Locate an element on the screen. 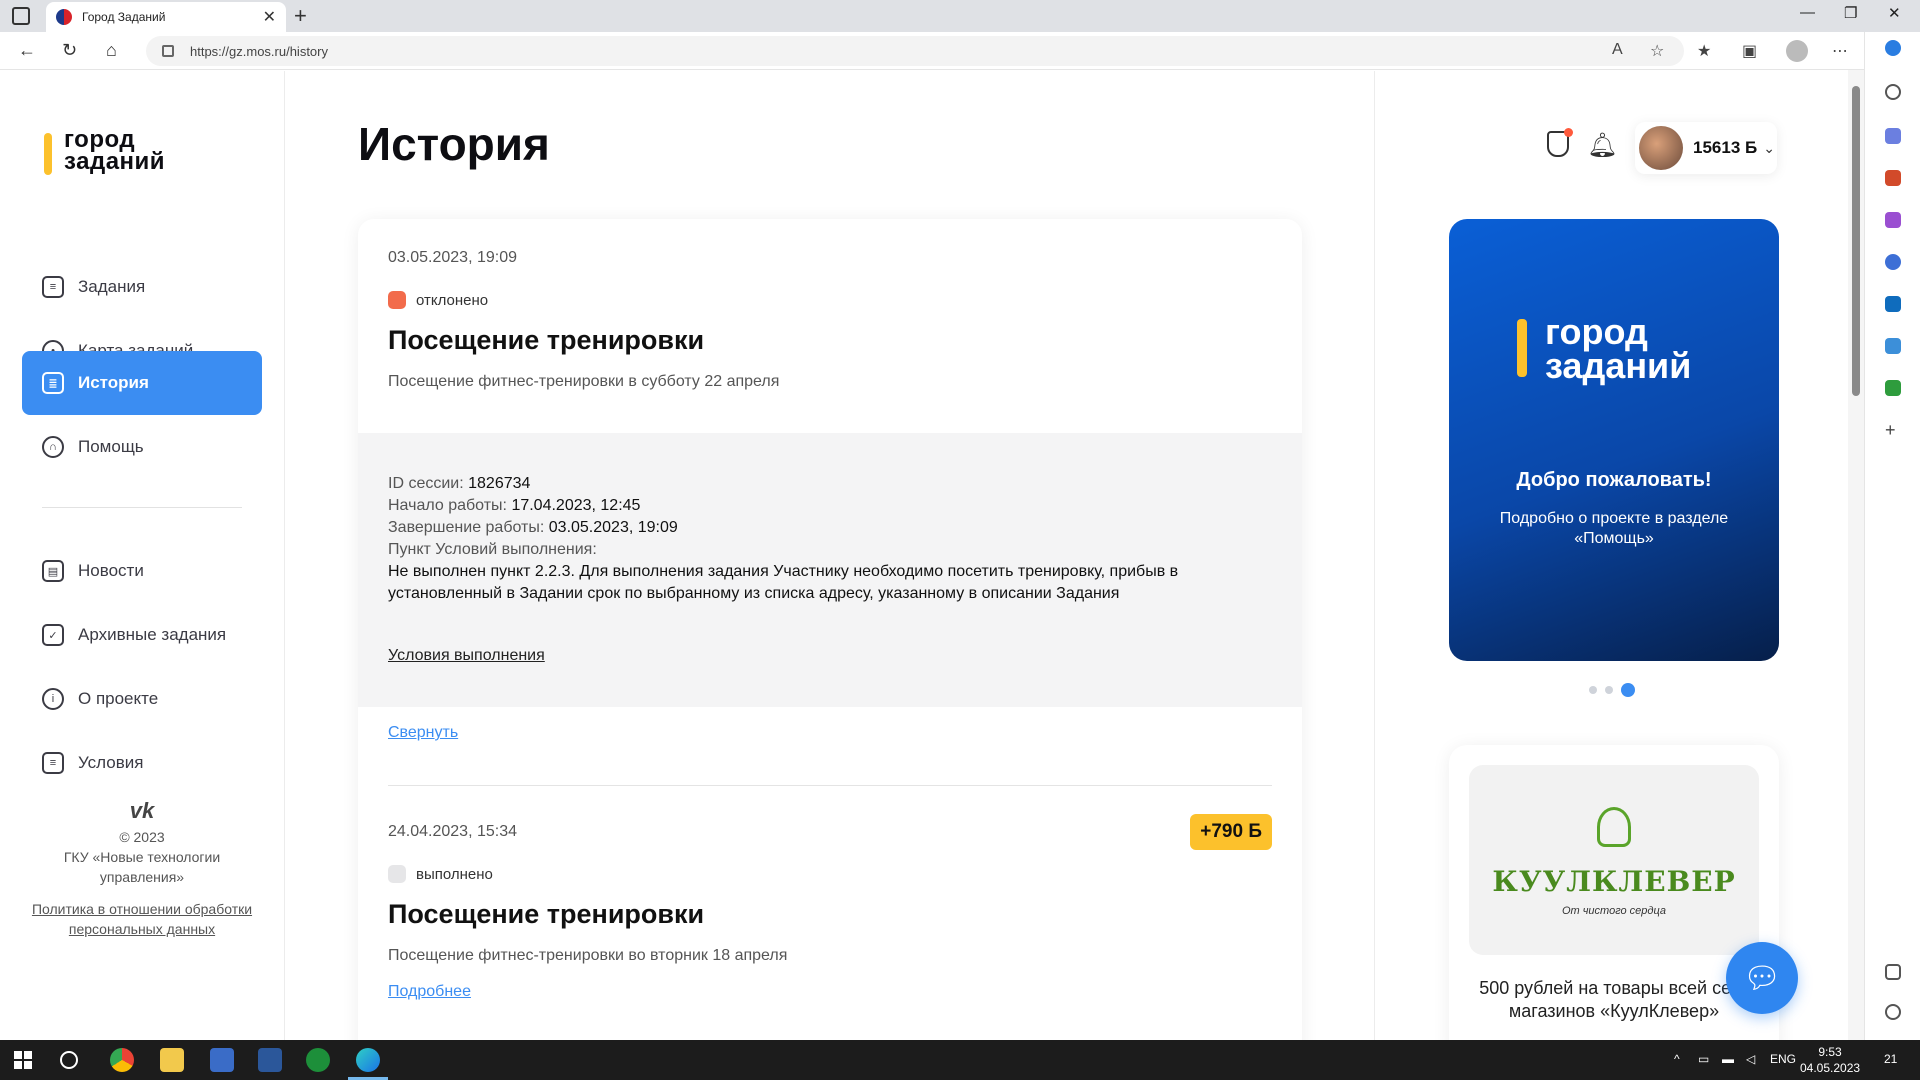  word-icon is located at coordinates (270, 1060).